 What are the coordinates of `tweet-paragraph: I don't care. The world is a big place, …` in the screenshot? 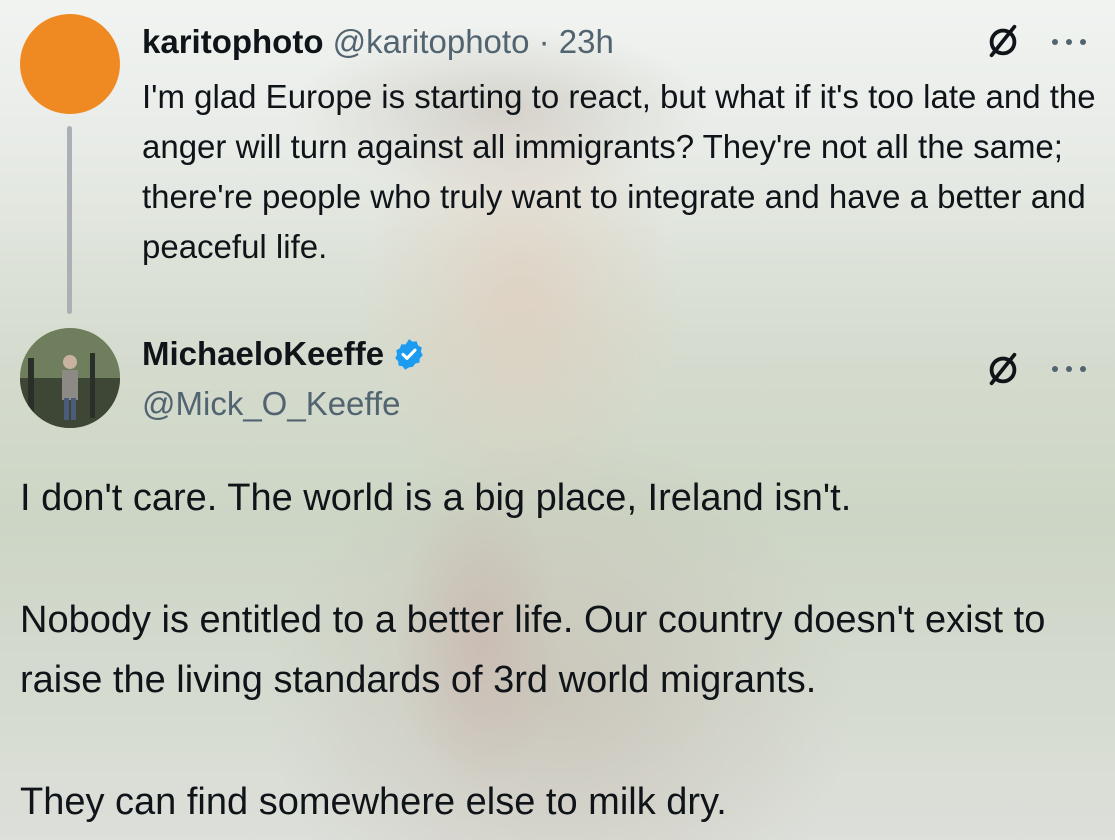 It's located at (436, 498).